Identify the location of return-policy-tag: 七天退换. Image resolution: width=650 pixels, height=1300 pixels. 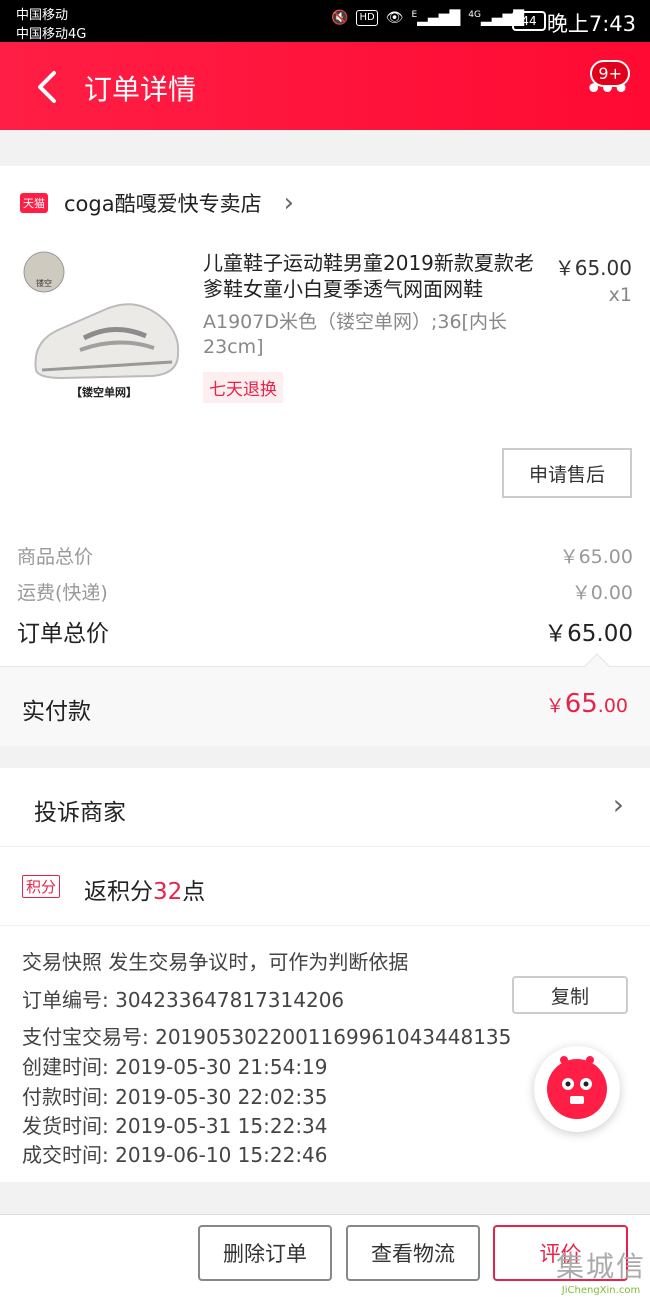
(243, 387).